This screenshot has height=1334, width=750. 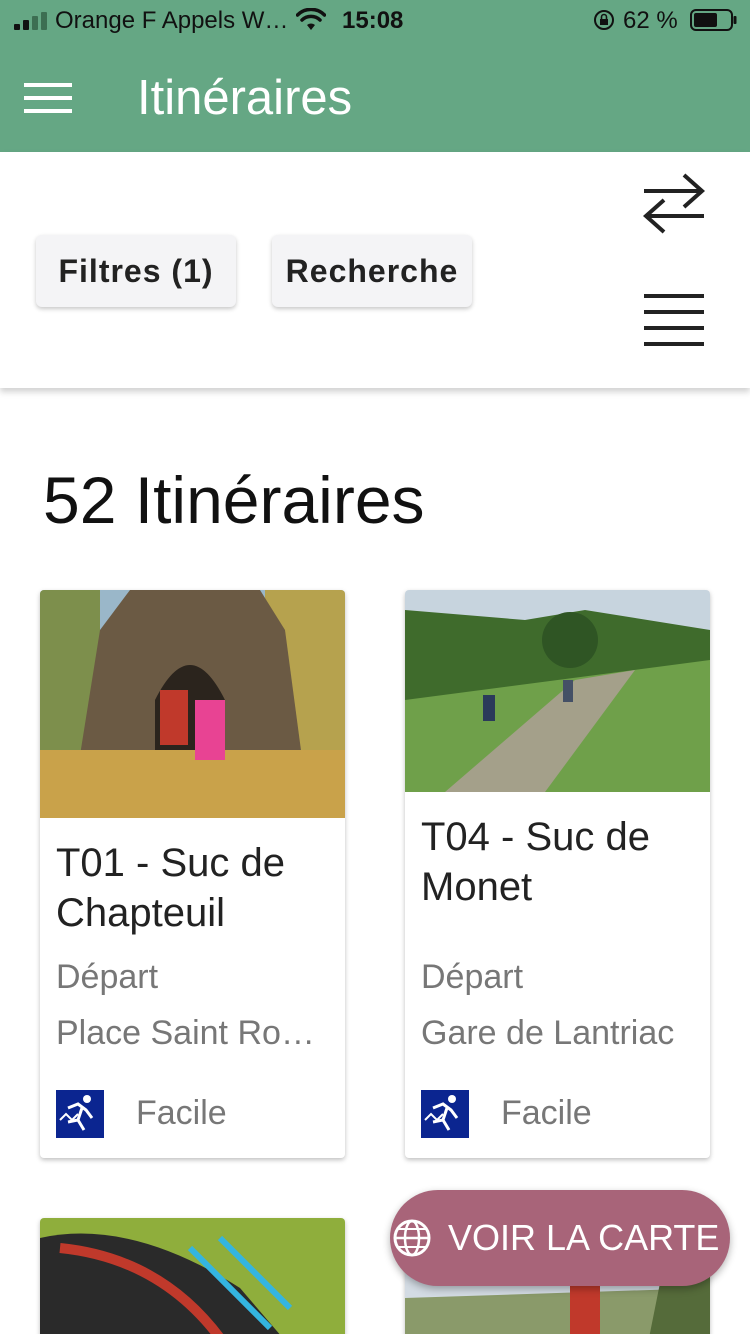 What do you see at coordinates (650, 20) in the screenshot?
I see `battery-percent: 62 %` at bounding box center [650, 20].